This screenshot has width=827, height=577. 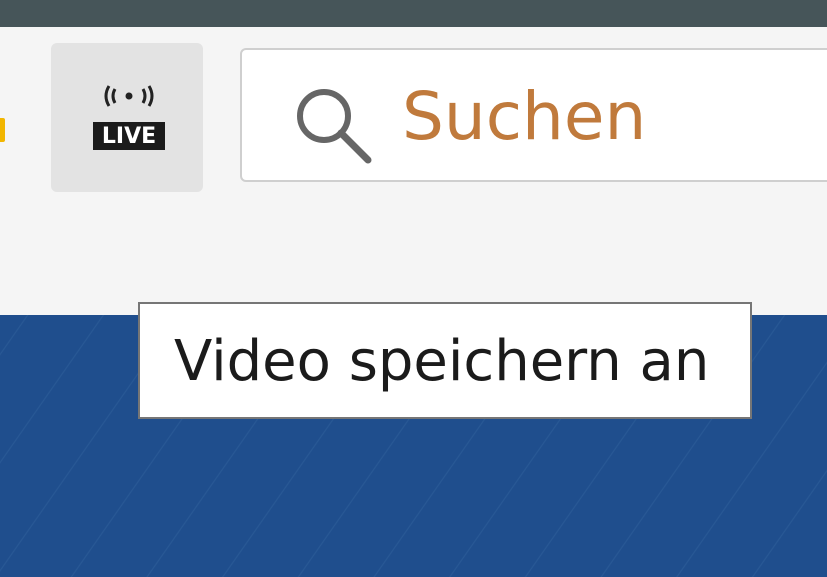 I want to click on live-button: LIVE, so click(x=127, y=117).